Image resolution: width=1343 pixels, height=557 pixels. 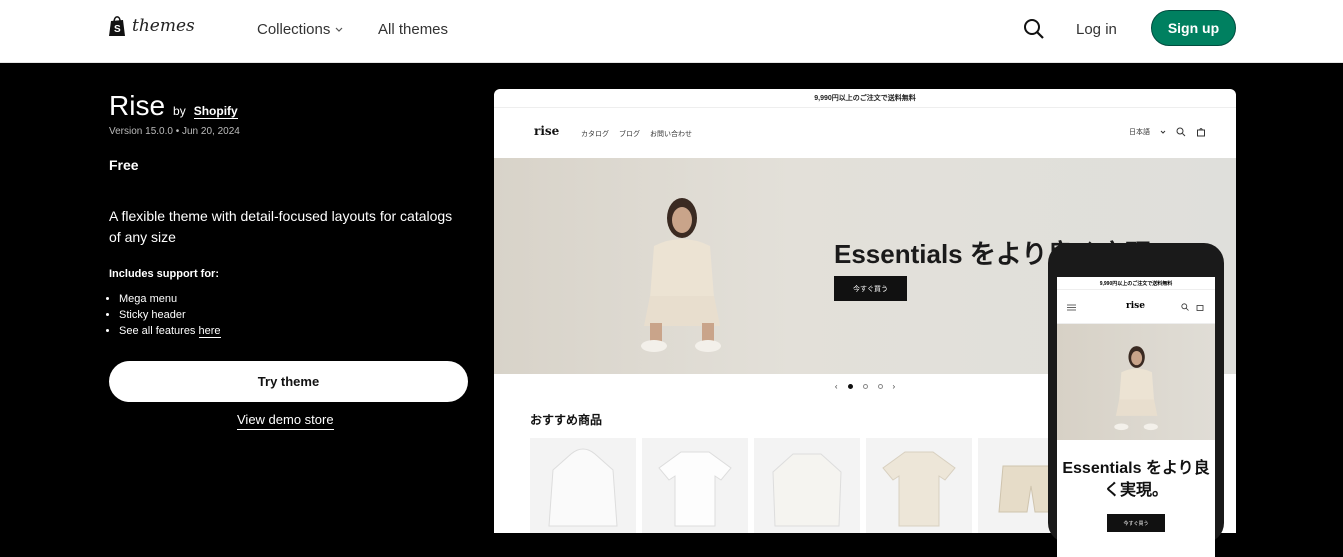 I want to click on feature-item: Mega menu, so click(x=170, y=299).